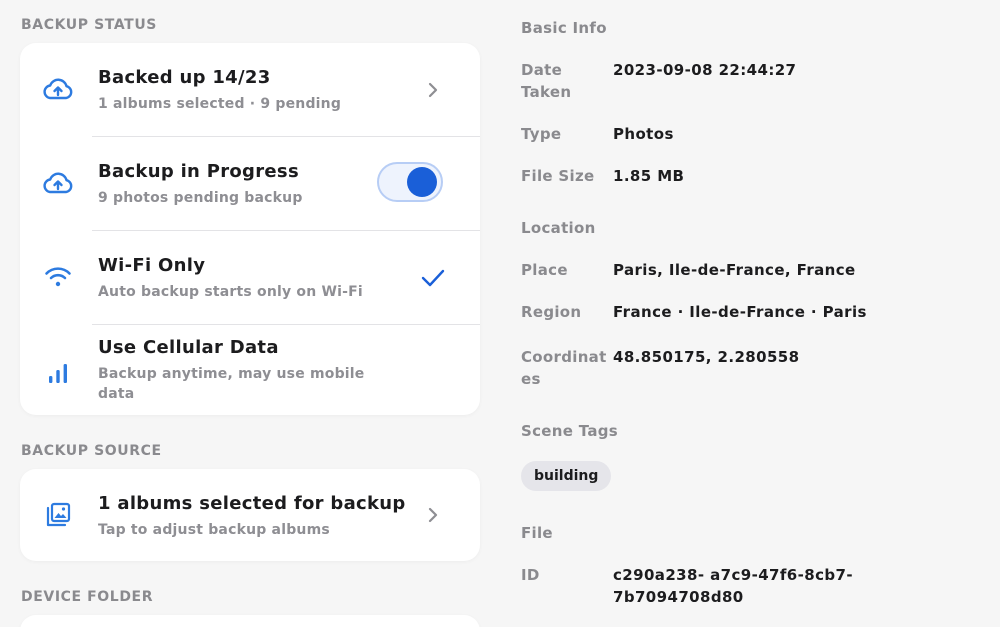 The image size is (1000, 627). What do you see at coordinates (422, 182) in the screenshot?
I see `toggle-knob` at bounding box center [422, 182].